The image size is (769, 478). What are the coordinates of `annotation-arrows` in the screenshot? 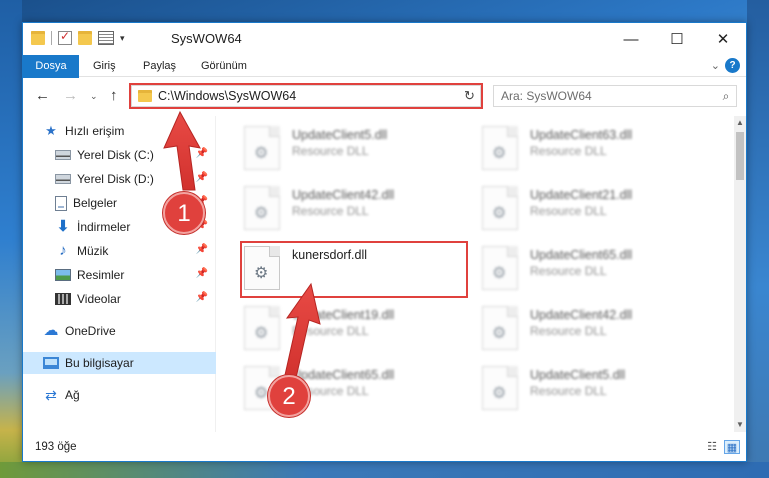 It's located at (242, 244).